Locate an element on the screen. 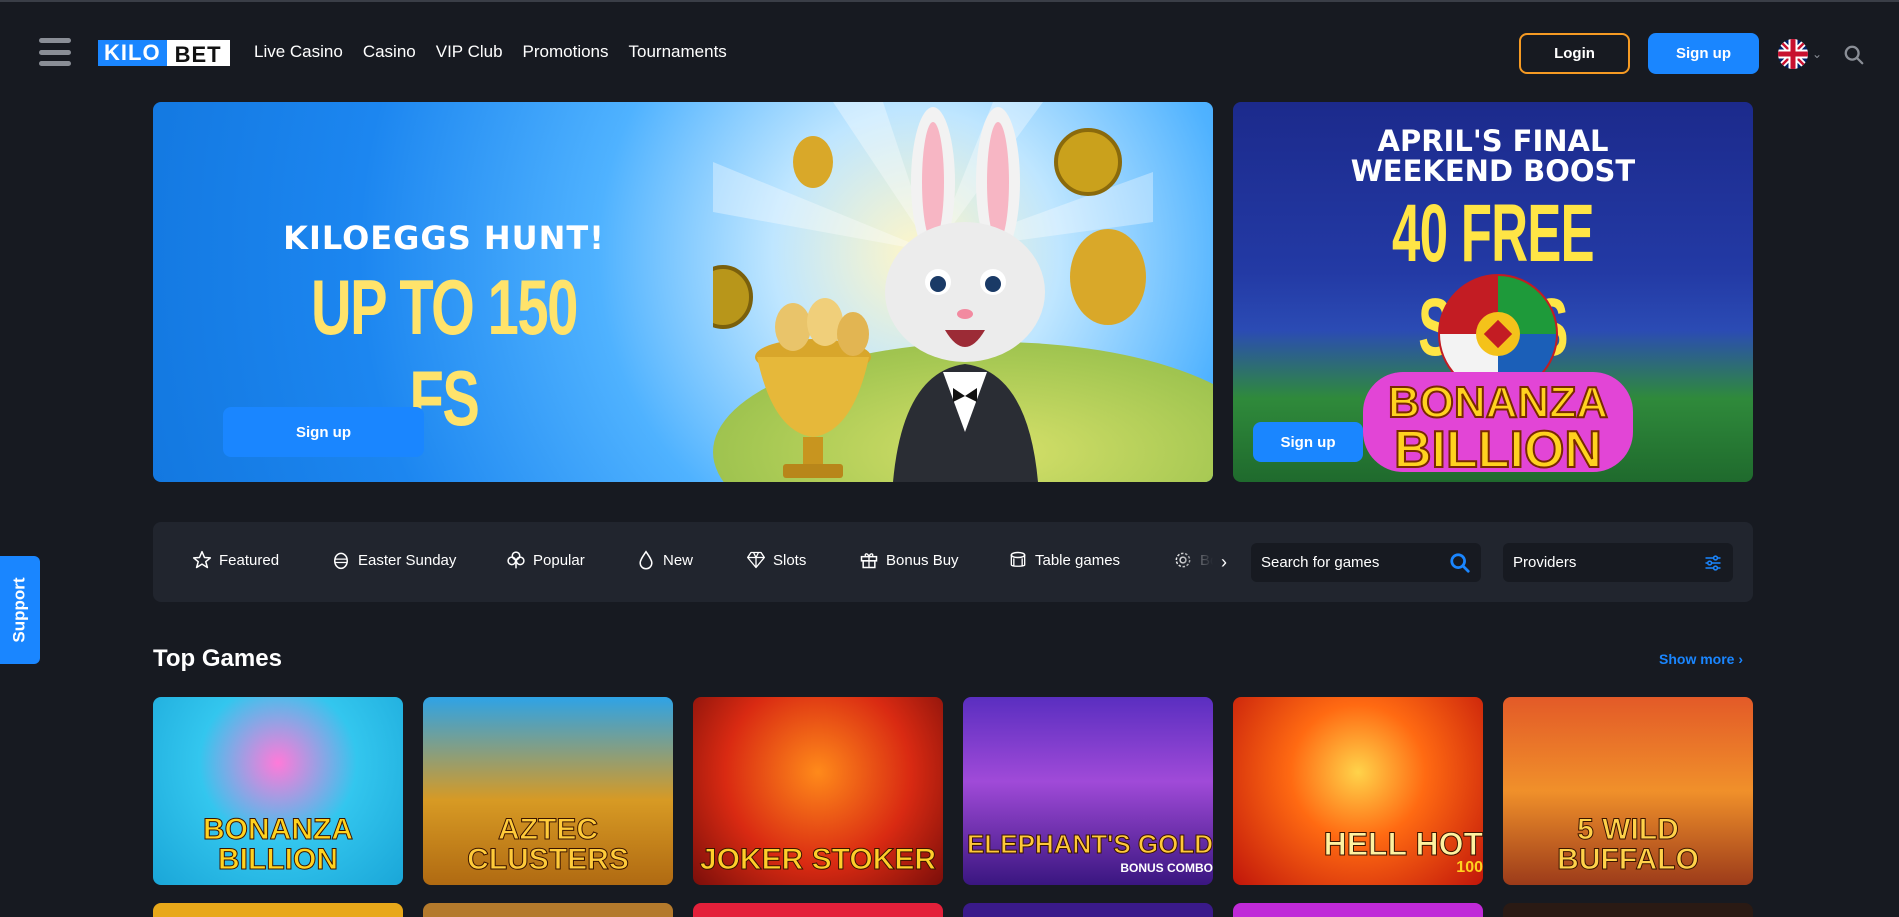 The height and width of the screenshot is (917, 1899). category-easter-sunday: Easter Sunday is located at coordinates (393, 560).